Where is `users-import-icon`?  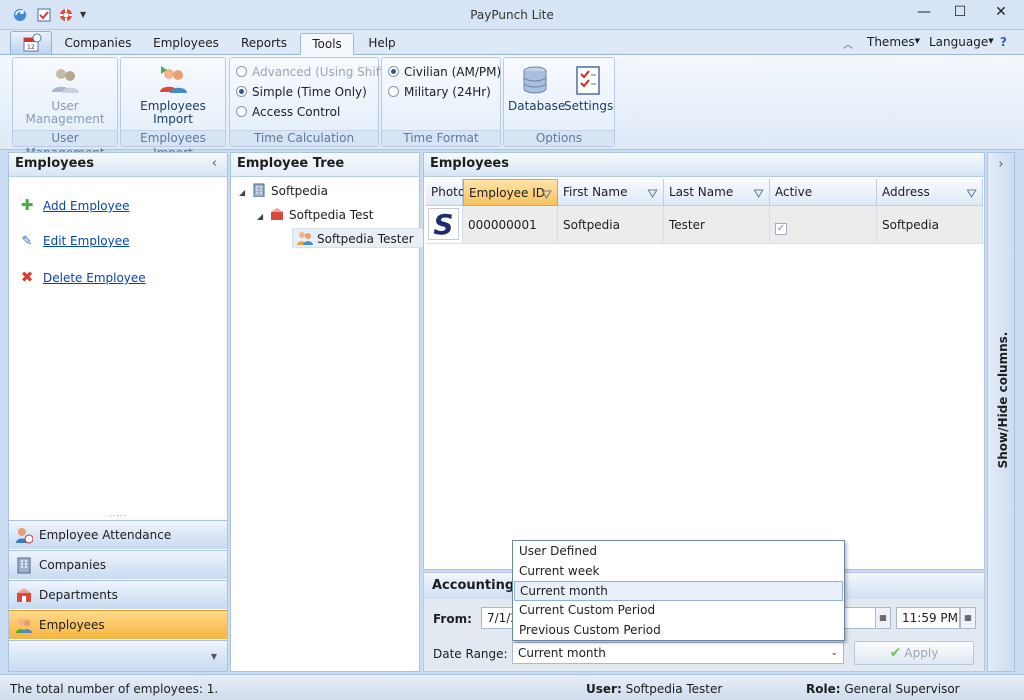 users-import-icon is located at coordinates (173, 79).